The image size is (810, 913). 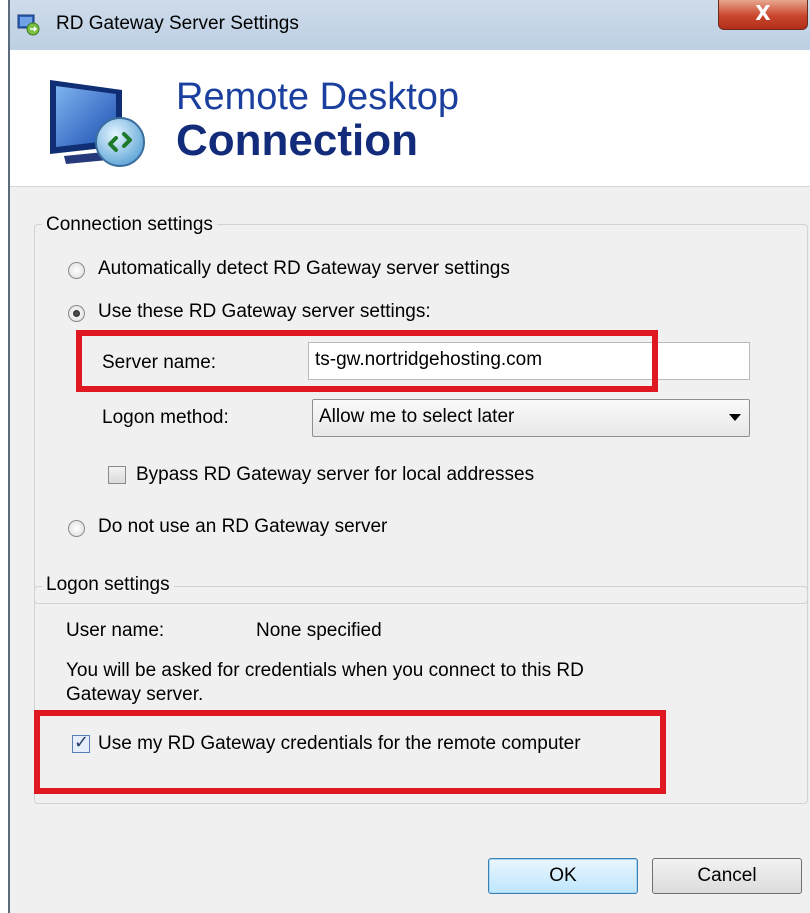 What do you see at coordinates (76, 528) in the screenshot?
I see `do-not-use-radio` at bounding box center [76, 528].